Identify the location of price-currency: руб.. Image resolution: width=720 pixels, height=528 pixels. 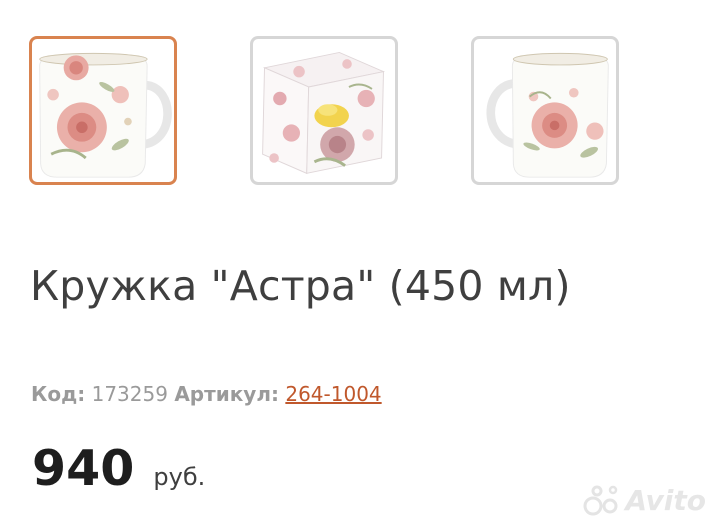
(179, 477).